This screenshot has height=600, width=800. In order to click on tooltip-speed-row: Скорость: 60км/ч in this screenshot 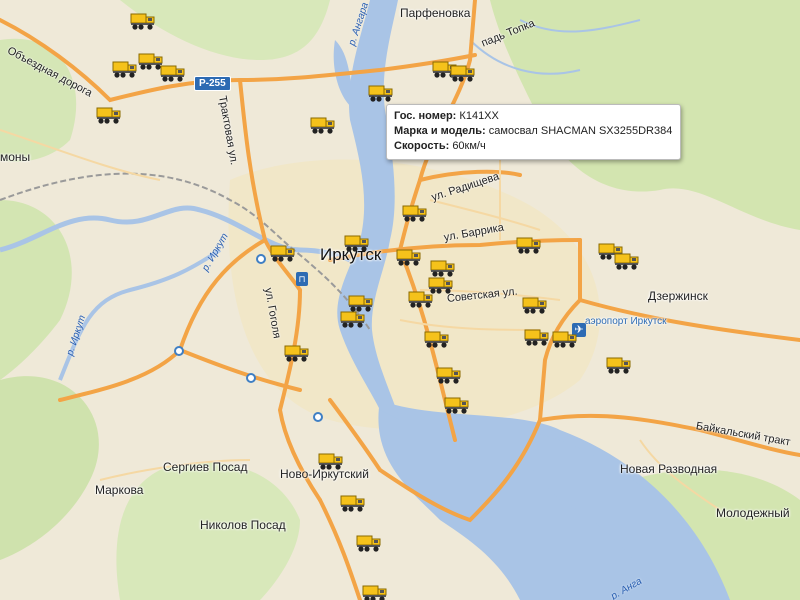, I will do `click(533, 146)`.